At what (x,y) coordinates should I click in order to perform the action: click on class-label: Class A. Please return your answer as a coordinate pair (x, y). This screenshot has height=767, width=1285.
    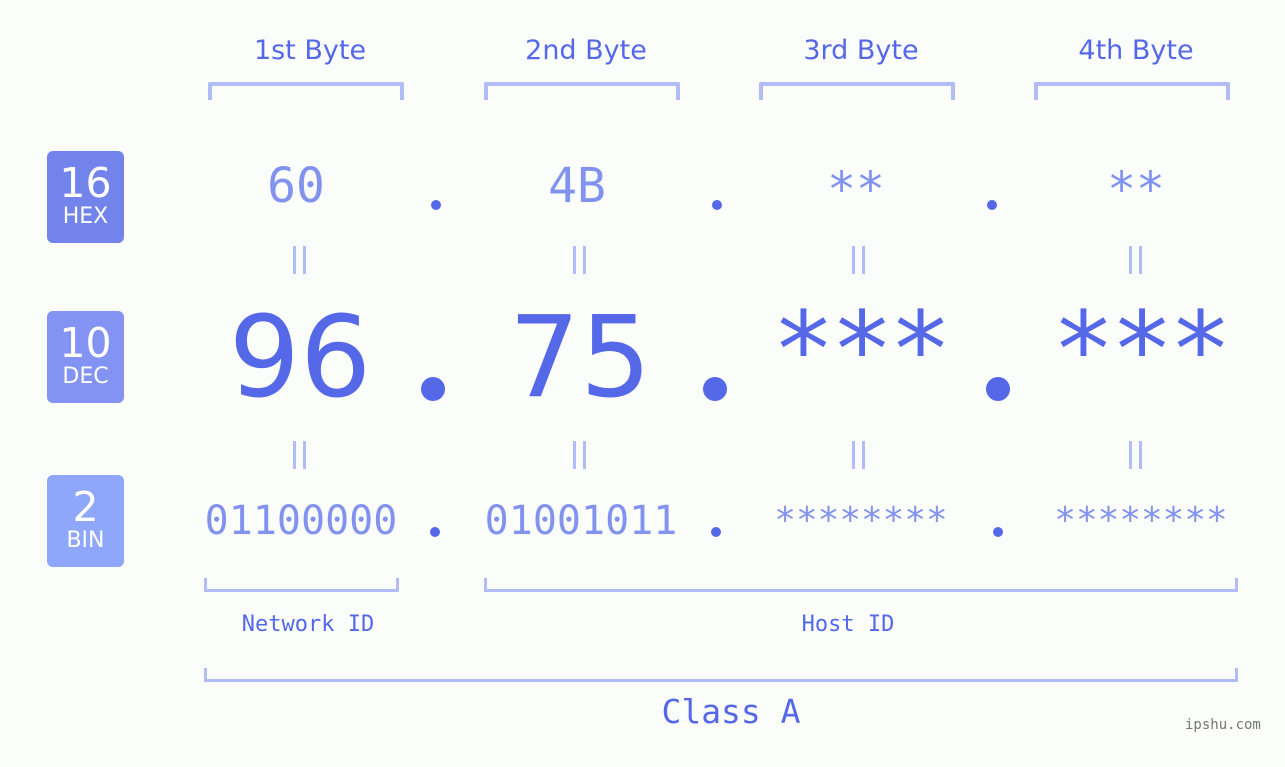
    Looking at the image, I should click on (731, 711).